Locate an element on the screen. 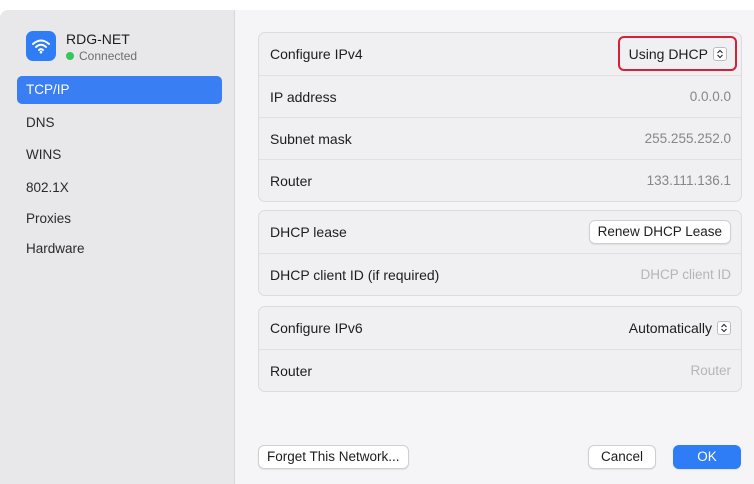  sidebar-item-hardware: Hardware is located at coordinates (119, 249).